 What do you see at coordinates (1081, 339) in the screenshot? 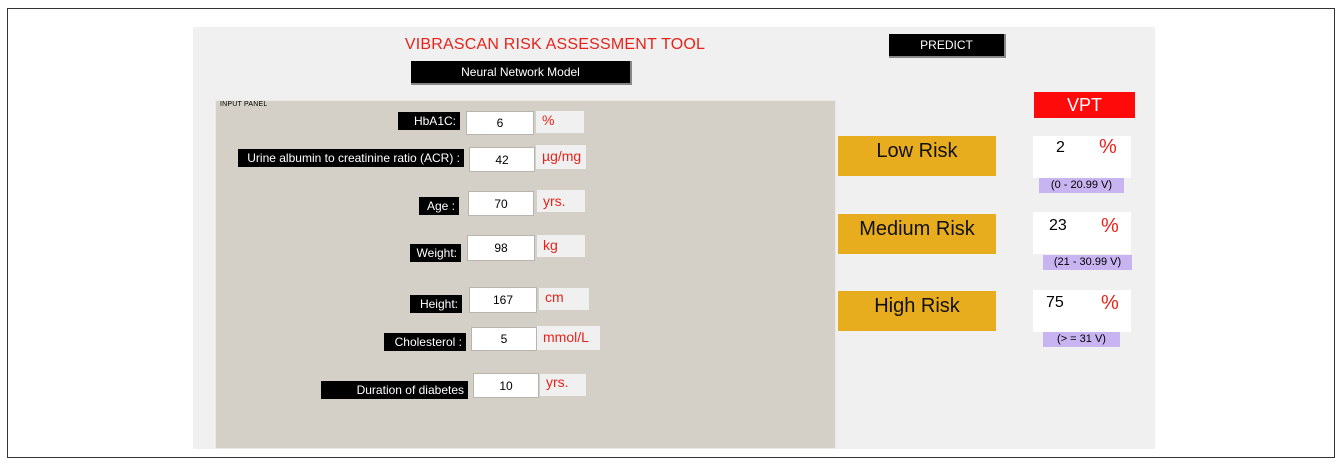
I see `high-risk-range: (> = 31 V)` at bounding box center [1081, 339].